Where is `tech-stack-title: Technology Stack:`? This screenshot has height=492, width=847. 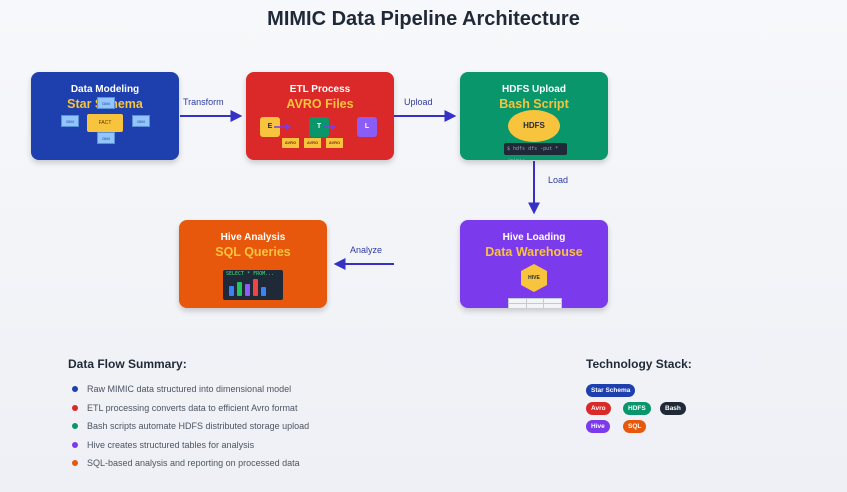
tech-stack-title: Technology Stack: is located at coordinates (639, 364).